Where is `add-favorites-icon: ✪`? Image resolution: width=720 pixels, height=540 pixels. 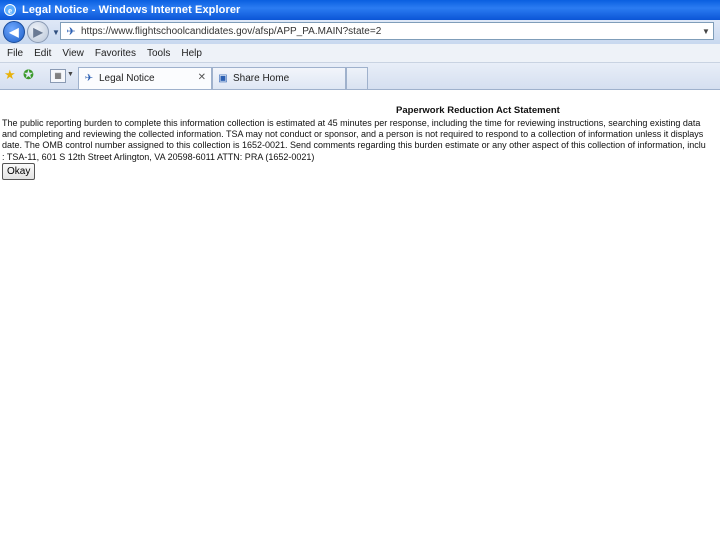
add-favorites-icon: ✪ is located at coordinates (28, 75).